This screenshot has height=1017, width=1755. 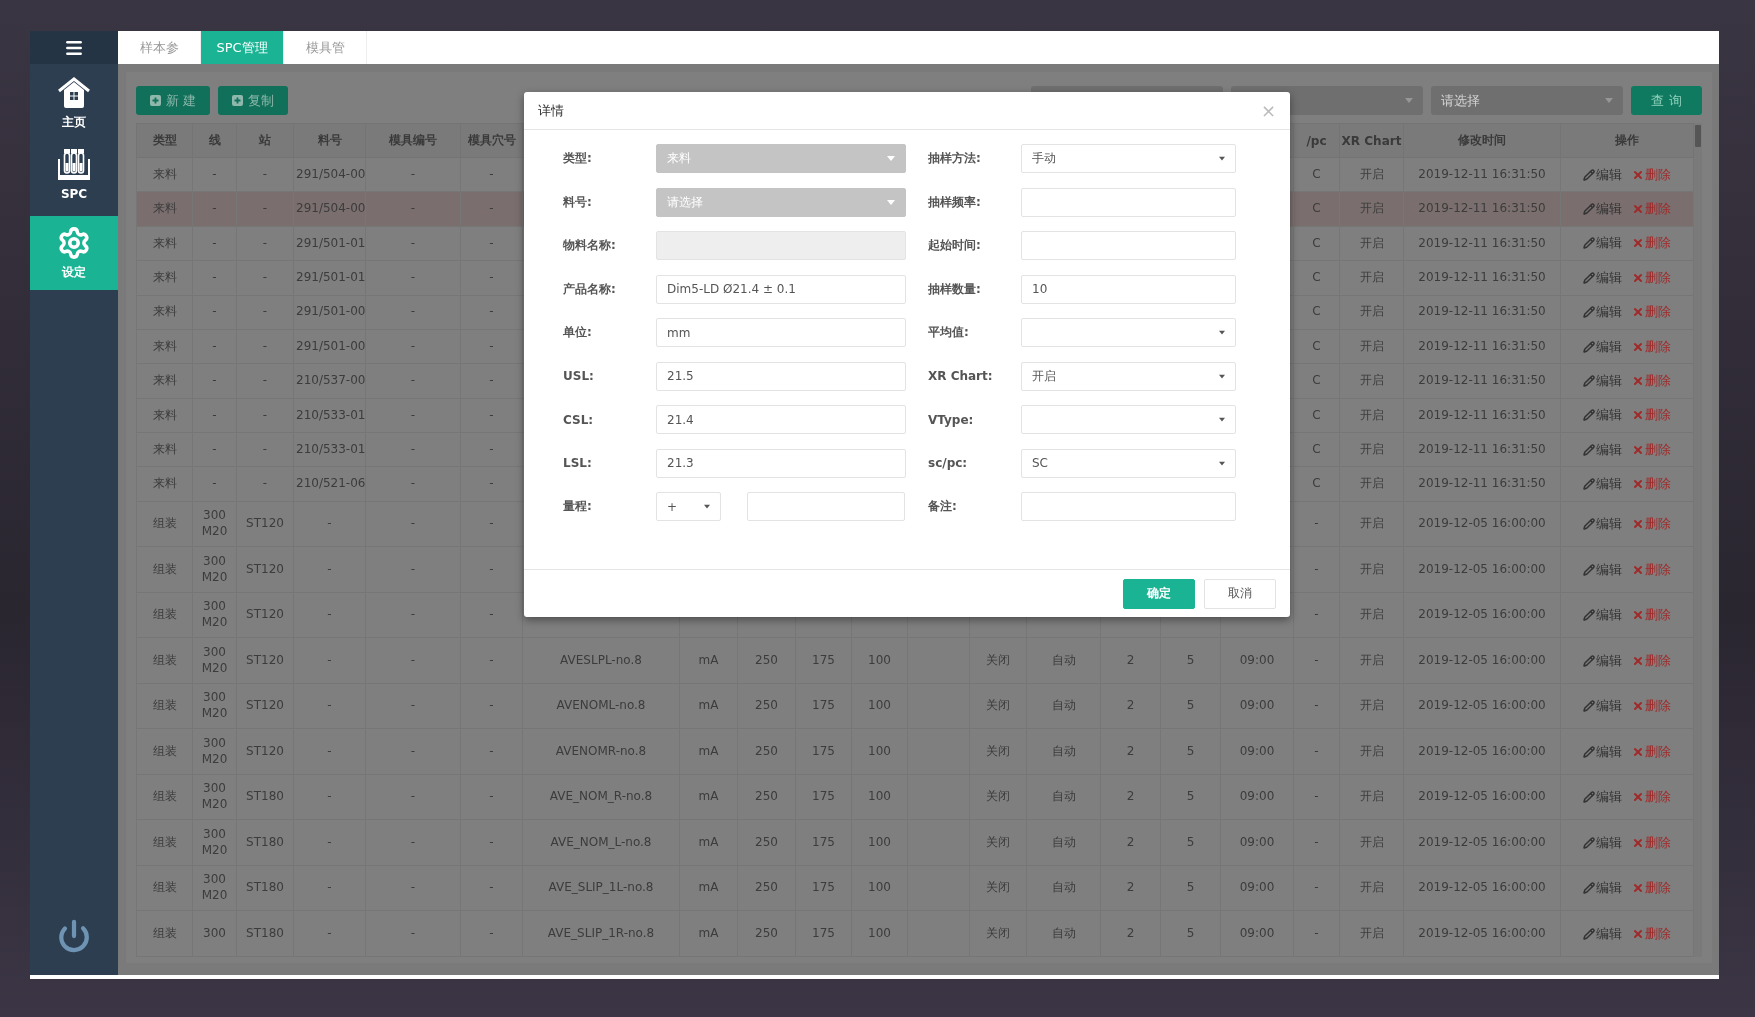 What do you see at coordinates (1666, 100) in the screenshot?
I see `query-button: 查 询` at bounding box center [1666, 100].